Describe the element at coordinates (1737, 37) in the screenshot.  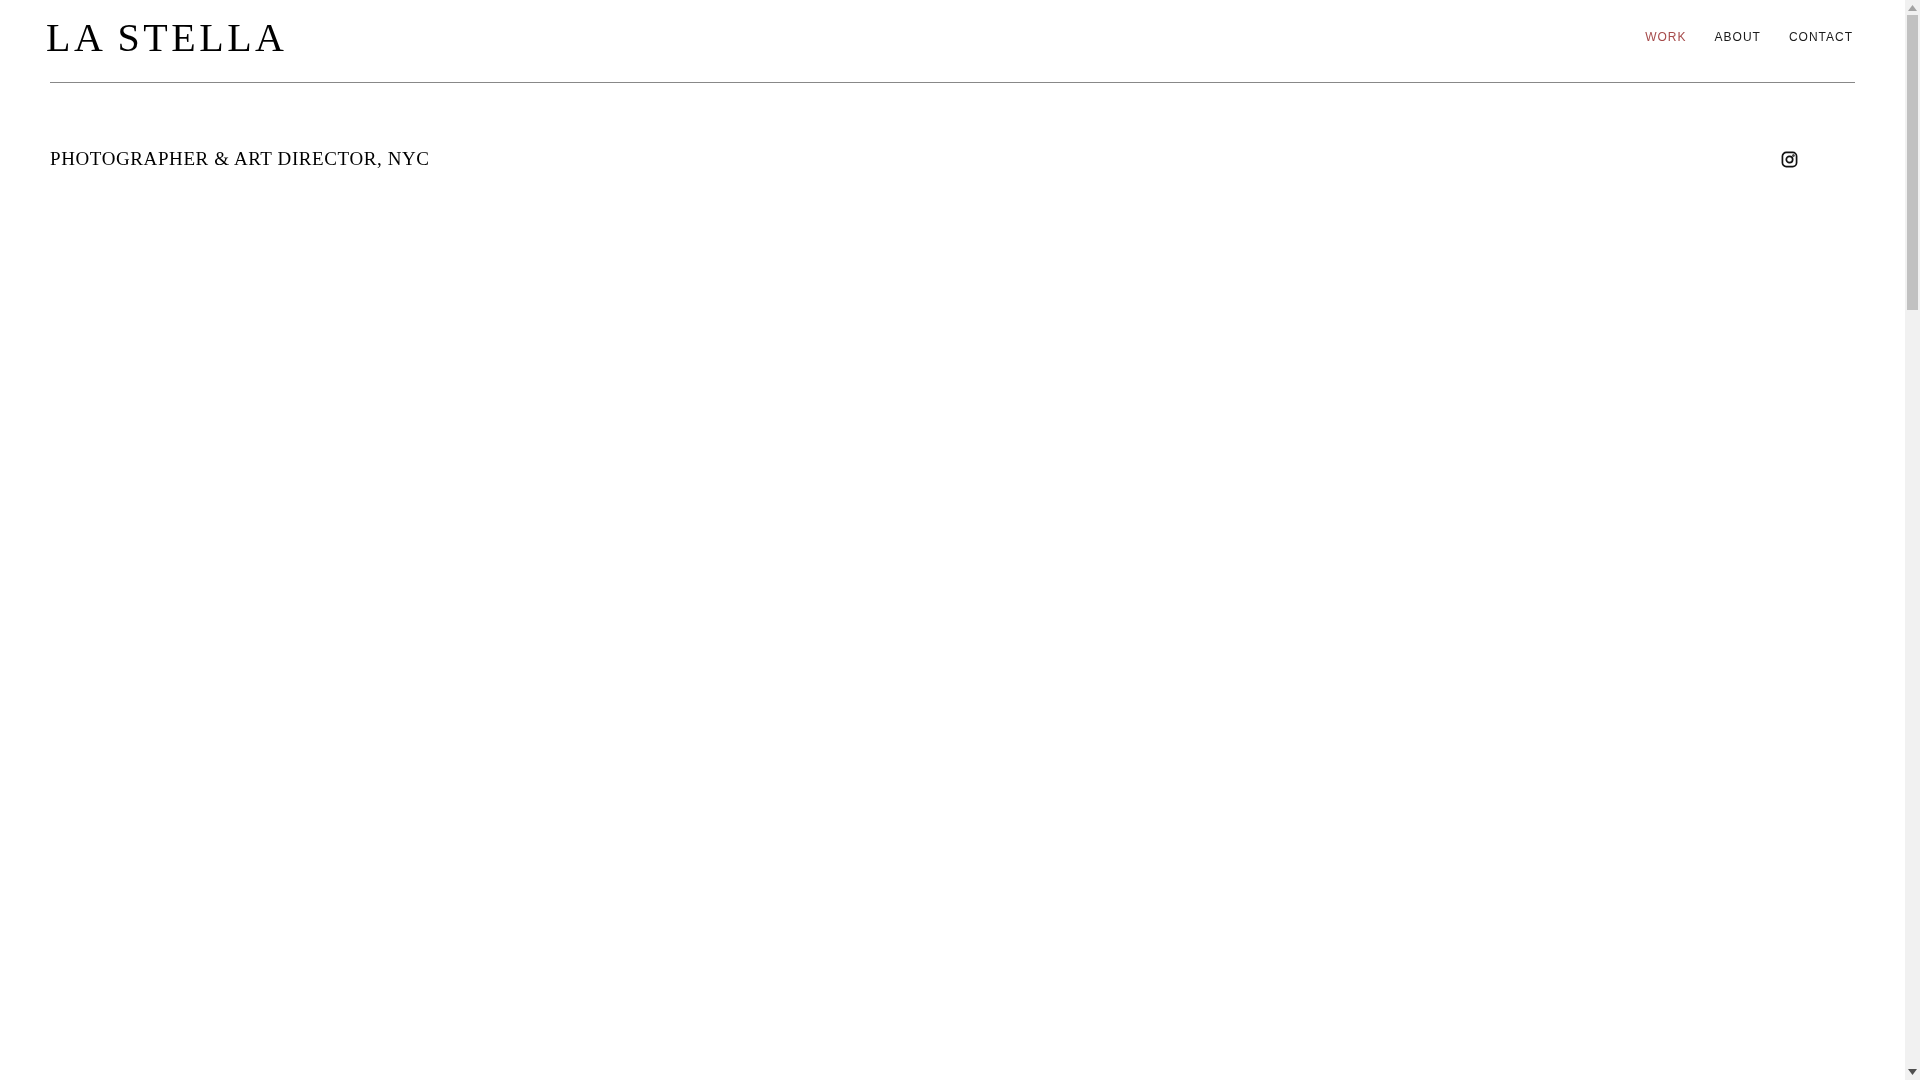
I see `nav-link: ABOUT` at that location.